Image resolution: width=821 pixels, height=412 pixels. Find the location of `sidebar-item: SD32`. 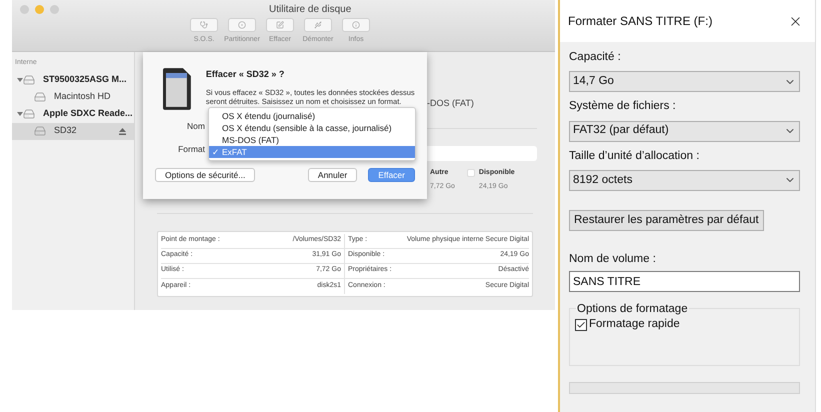

sidebar-item: SD32 is located at coordinates (73, 131).